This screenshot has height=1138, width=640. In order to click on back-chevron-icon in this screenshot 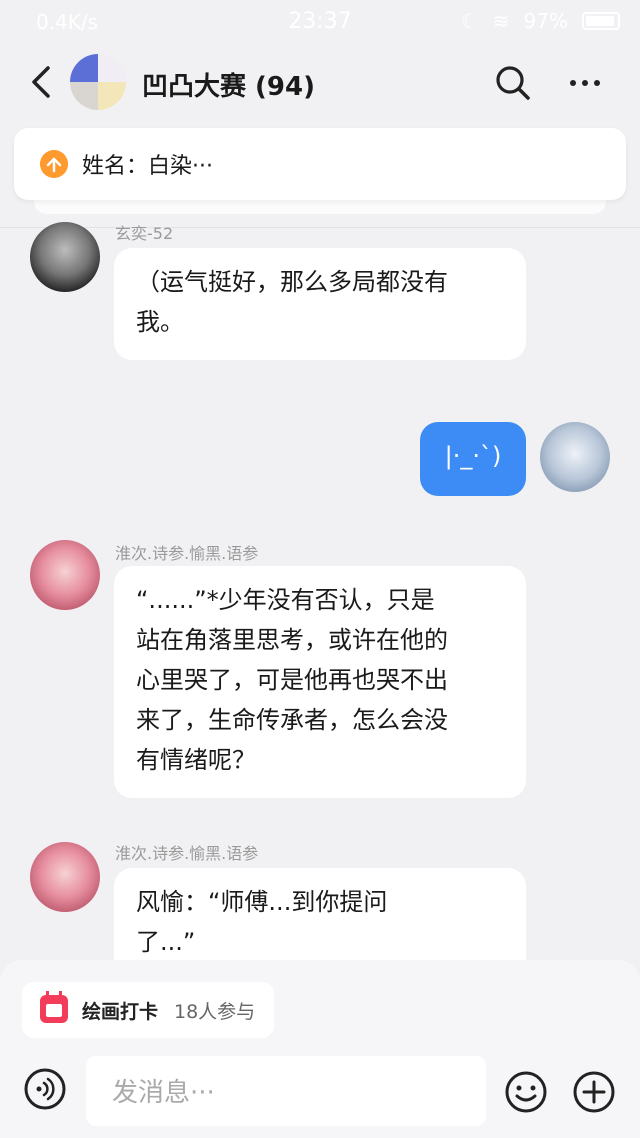, I will do `click(41, 82)`.